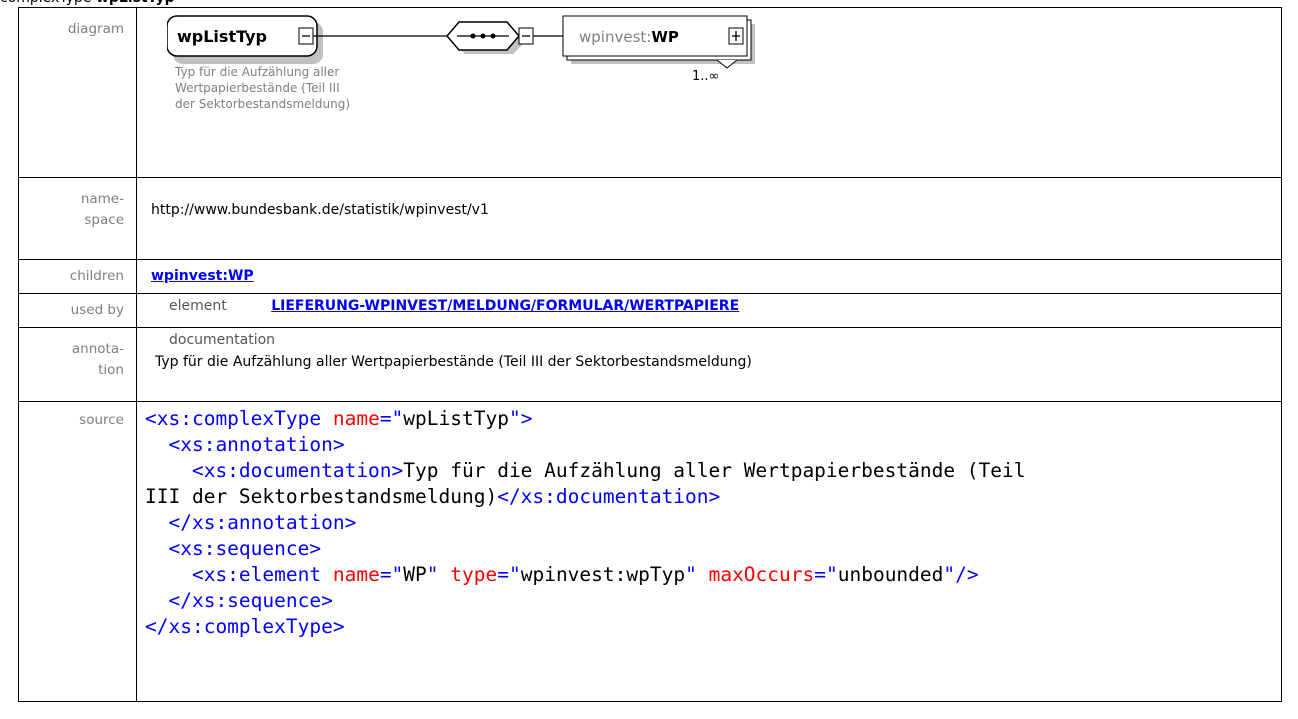 This screenshot has width=1298, height=719. Describe the element at coordinates (262, 104) in the screenshot. I see `text-fragment: der Sektorbestandsmeldung)` at that location.